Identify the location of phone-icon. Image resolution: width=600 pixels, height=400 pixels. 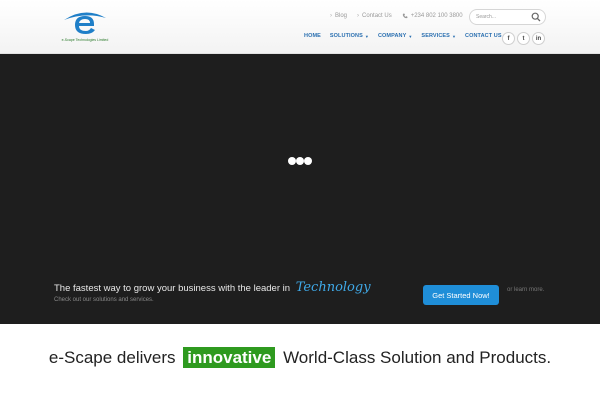
(405, 16).